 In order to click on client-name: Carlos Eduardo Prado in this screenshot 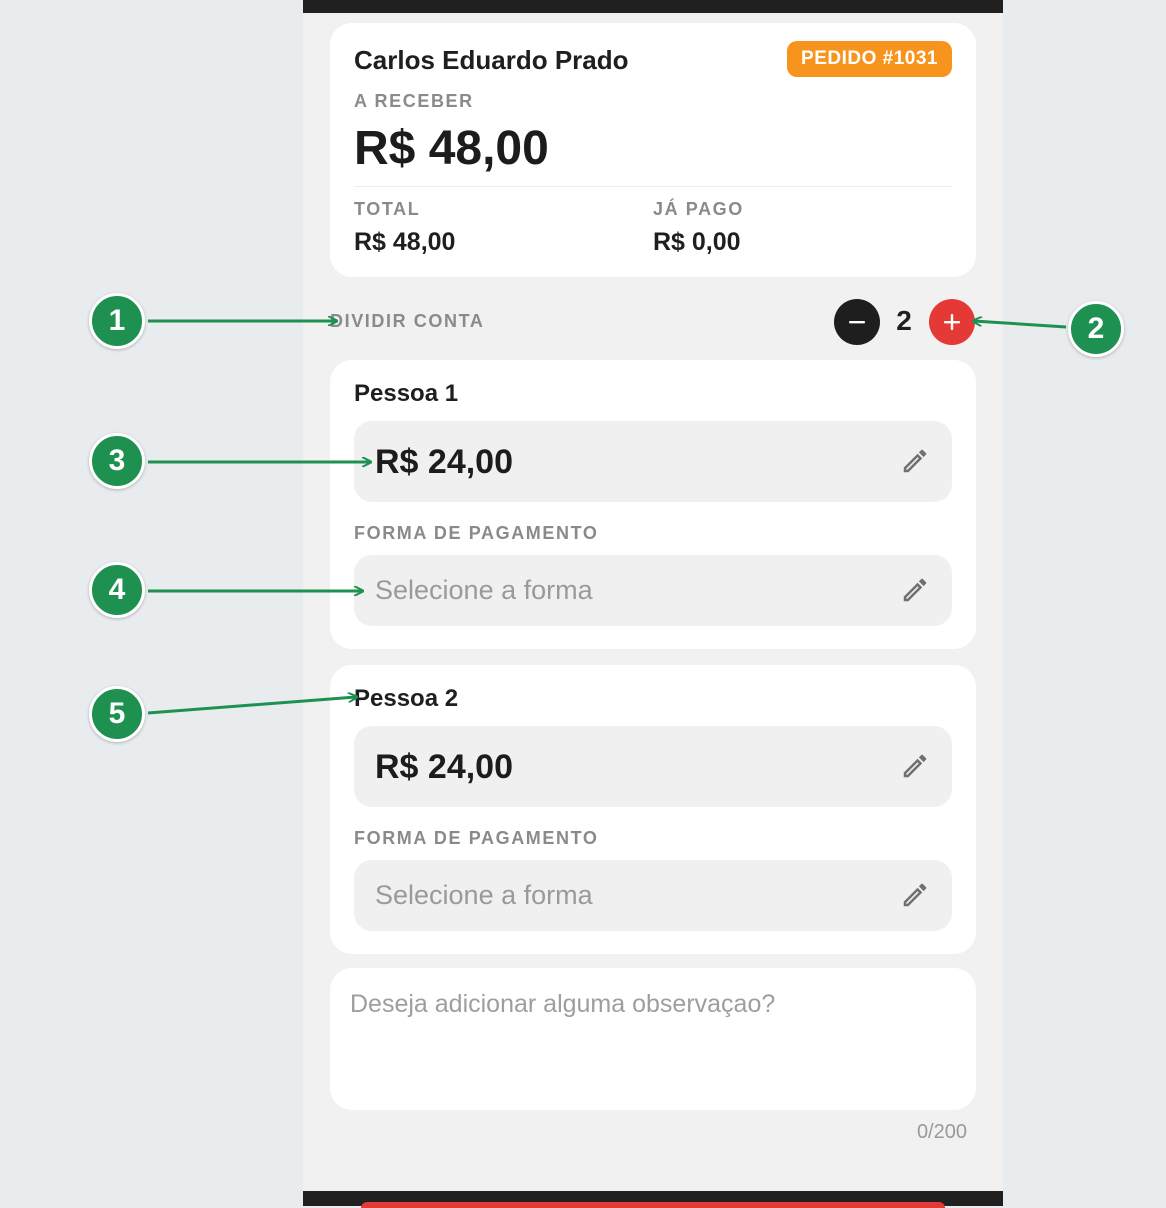, I will do `click(491, 60)`.